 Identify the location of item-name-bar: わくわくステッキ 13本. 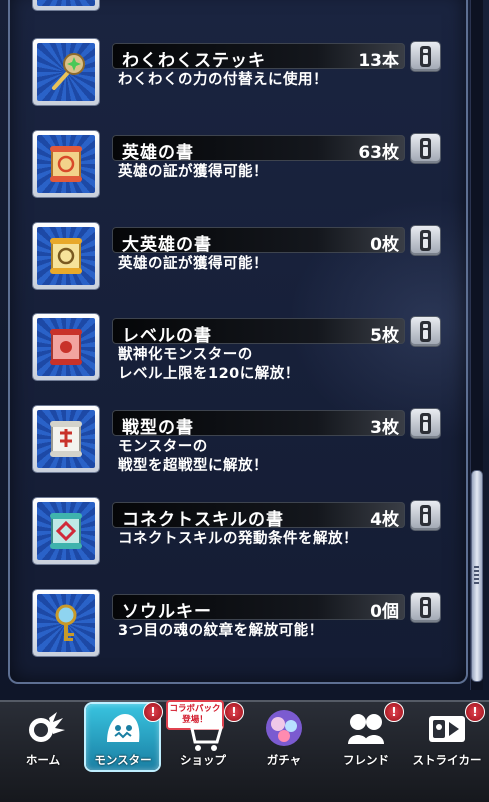
(258, 57).